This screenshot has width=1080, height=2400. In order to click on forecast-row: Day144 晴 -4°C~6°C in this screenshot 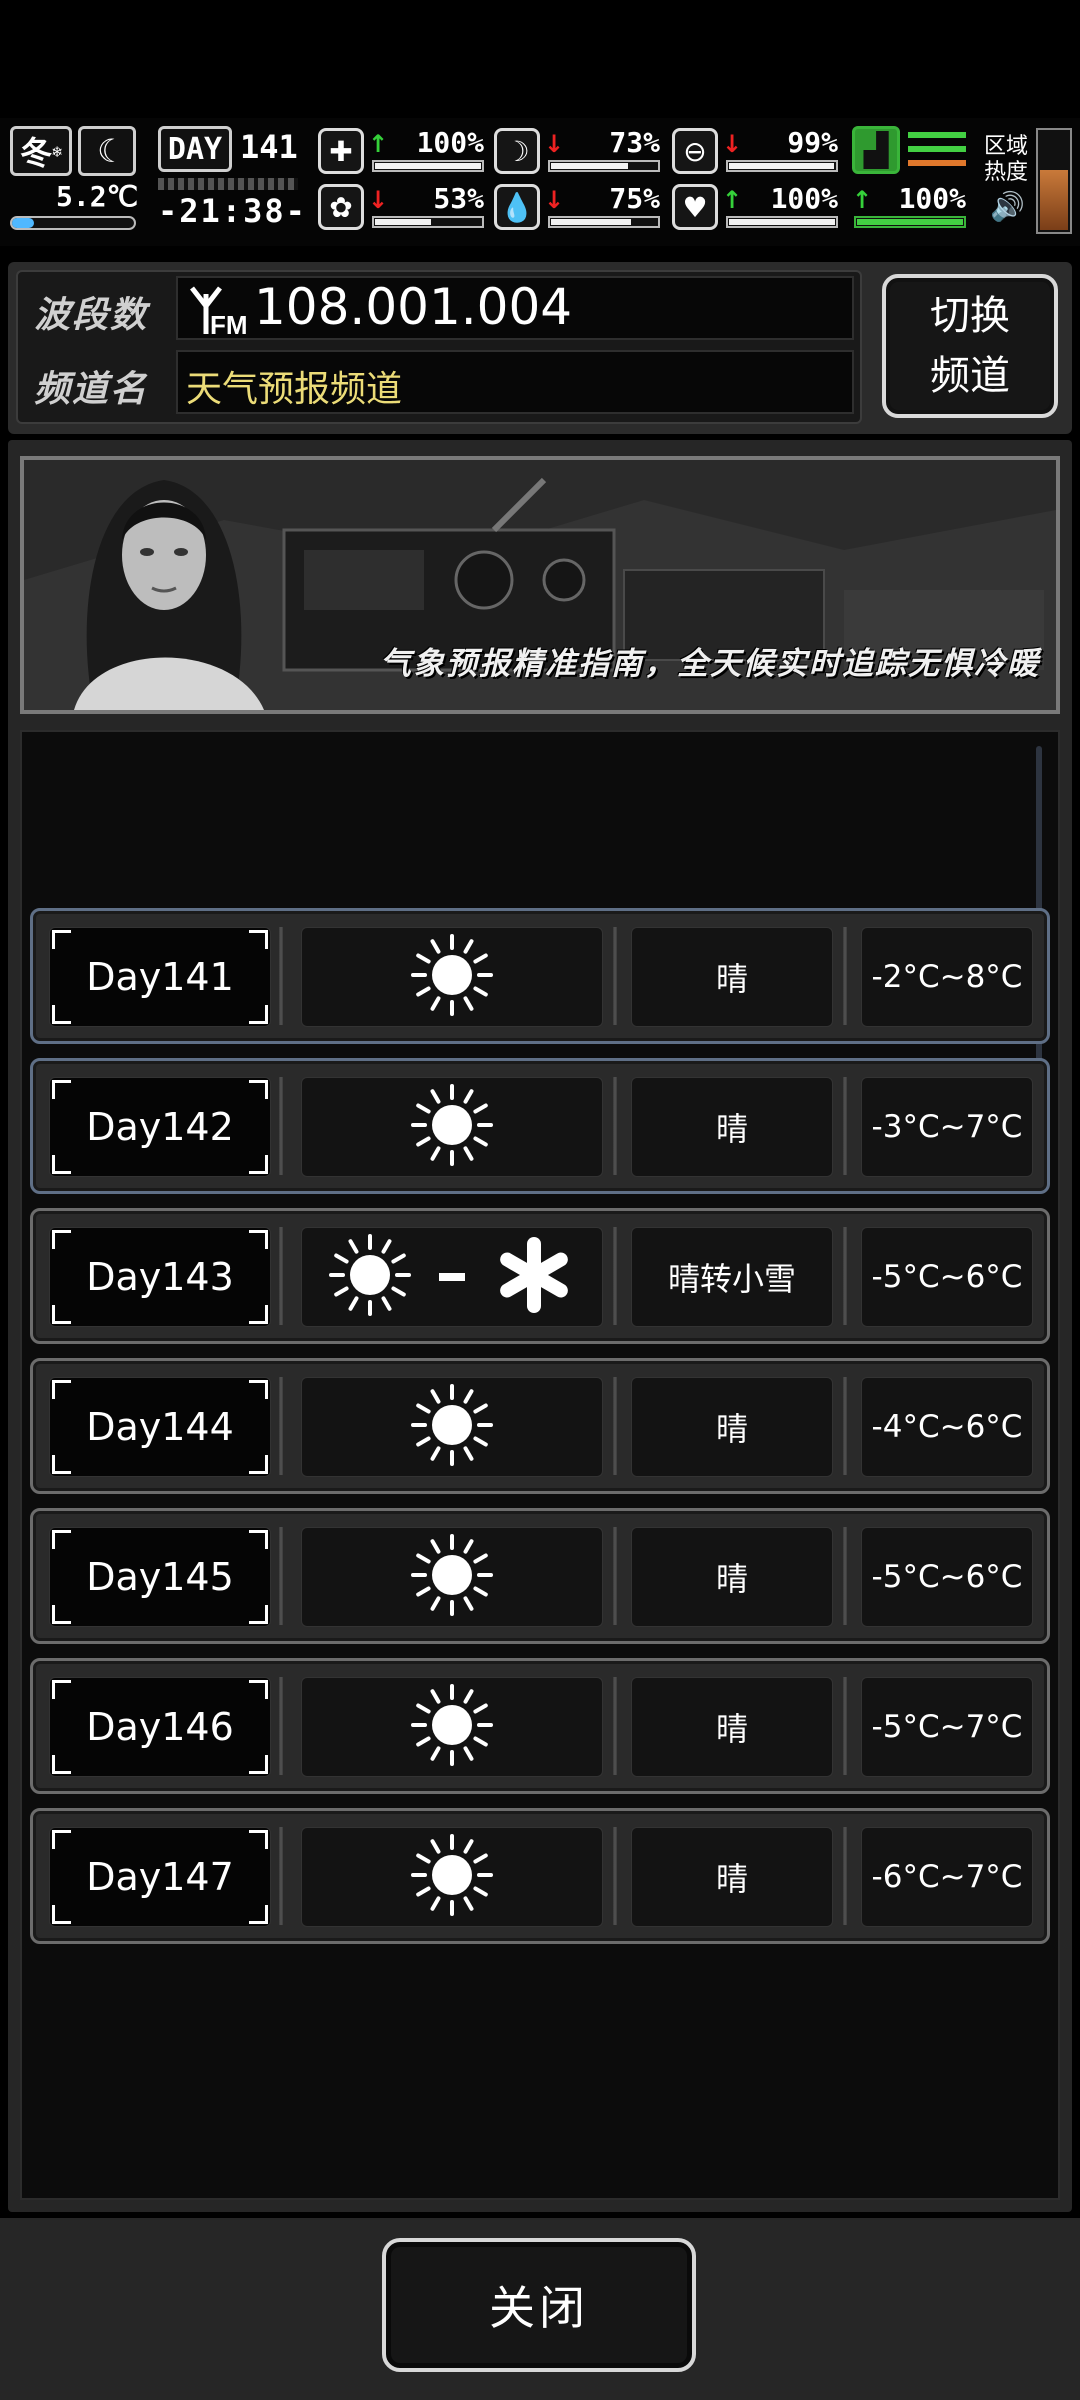, I will do `click(540, 1426)`.